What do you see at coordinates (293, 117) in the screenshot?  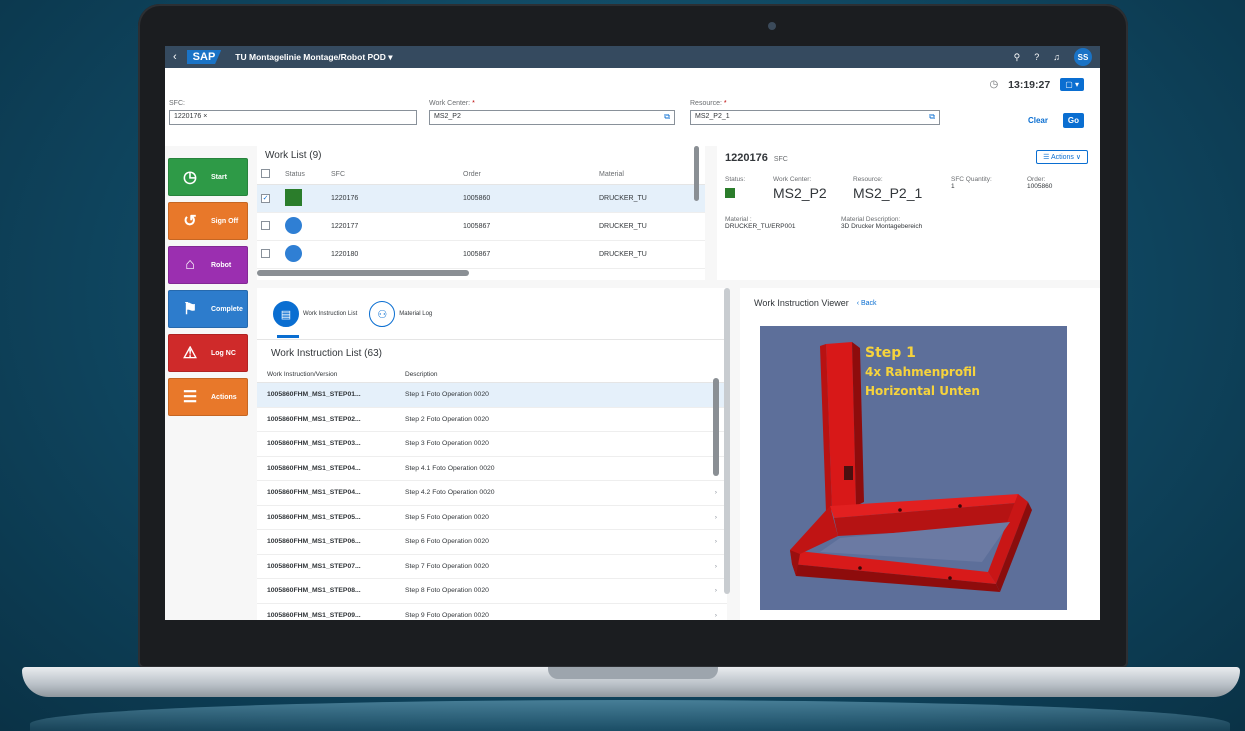 I see `sfc-input: 1220176 ×` at bounding box center [293, 117].